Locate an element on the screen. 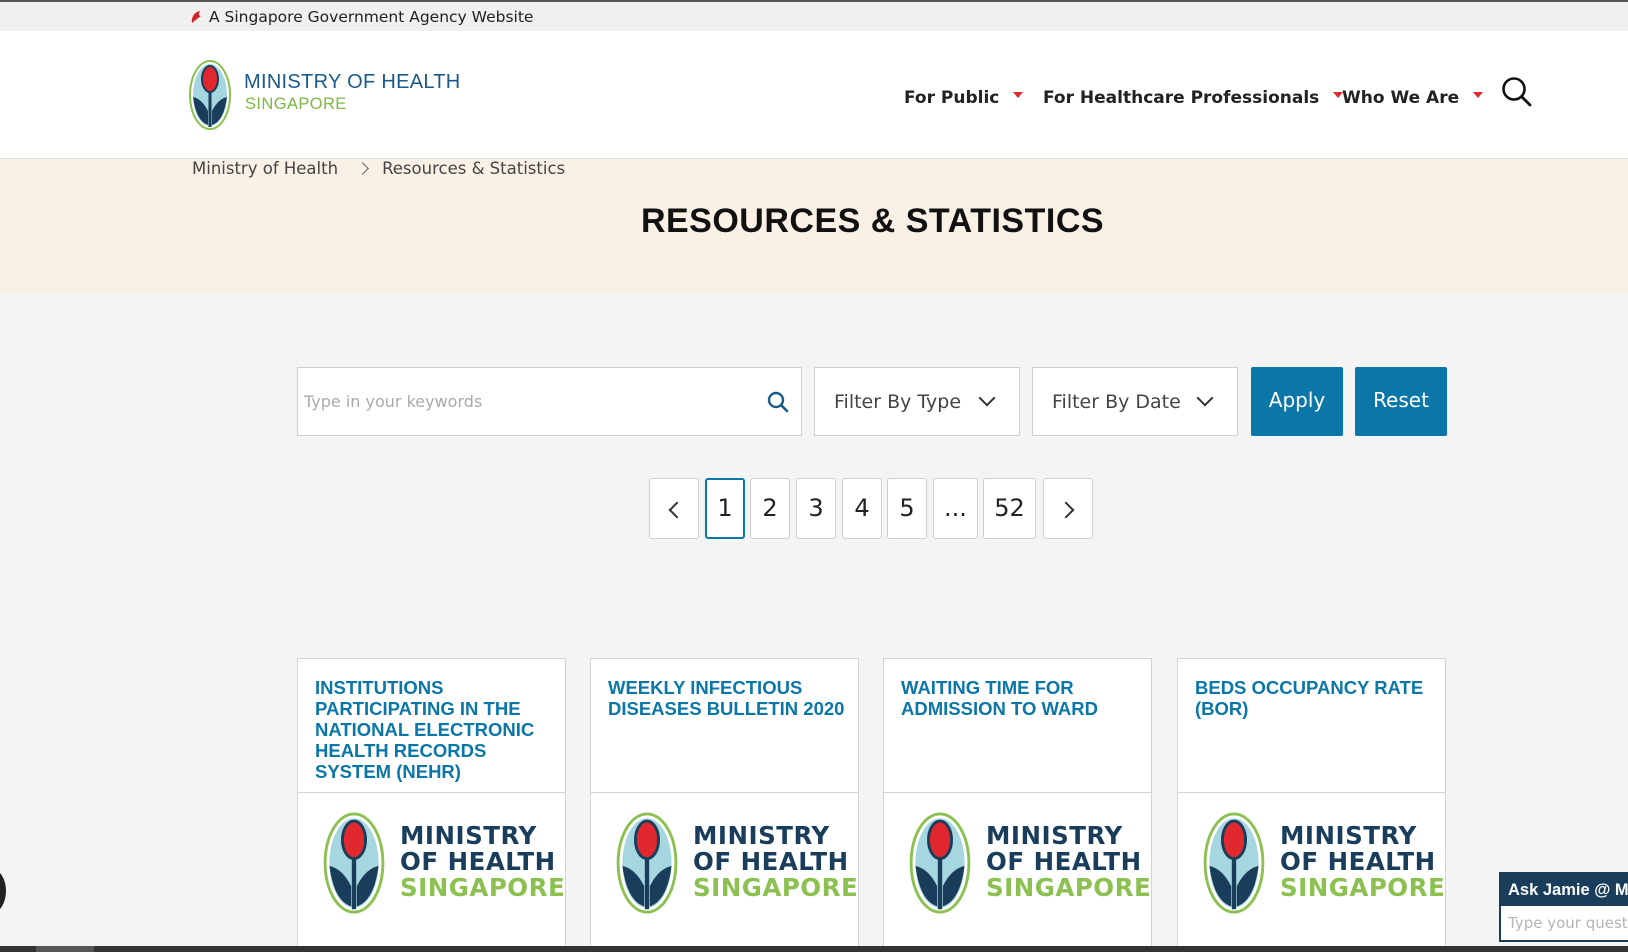  nav-for-healthcare-professionals: For Healthcare Professionals is located at coordinates (1193, 98).